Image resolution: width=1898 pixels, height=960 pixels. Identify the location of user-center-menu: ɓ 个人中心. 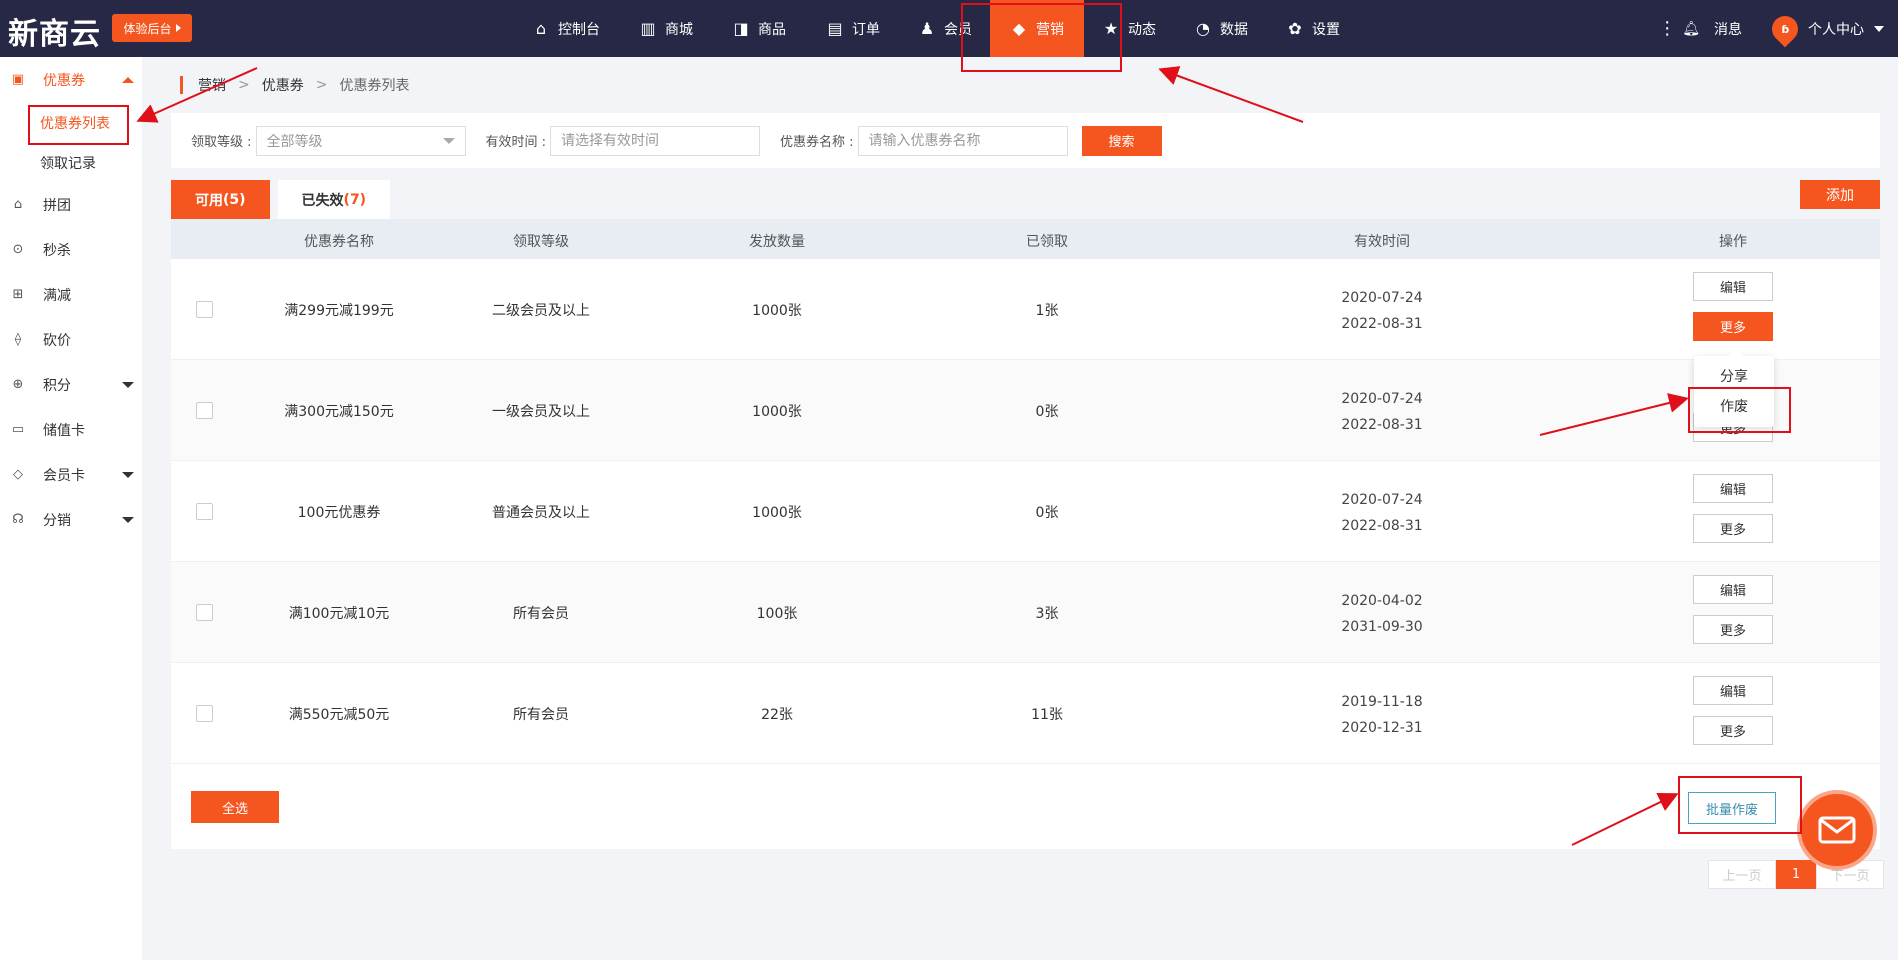
(1825, 28).